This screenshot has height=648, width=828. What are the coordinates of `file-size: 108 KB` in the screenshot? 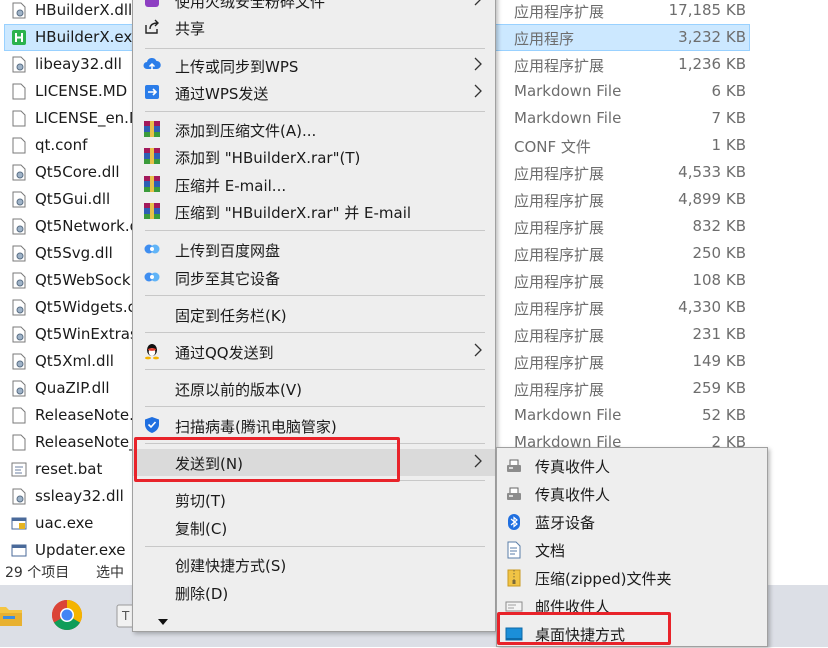 It's located at (719, 280).